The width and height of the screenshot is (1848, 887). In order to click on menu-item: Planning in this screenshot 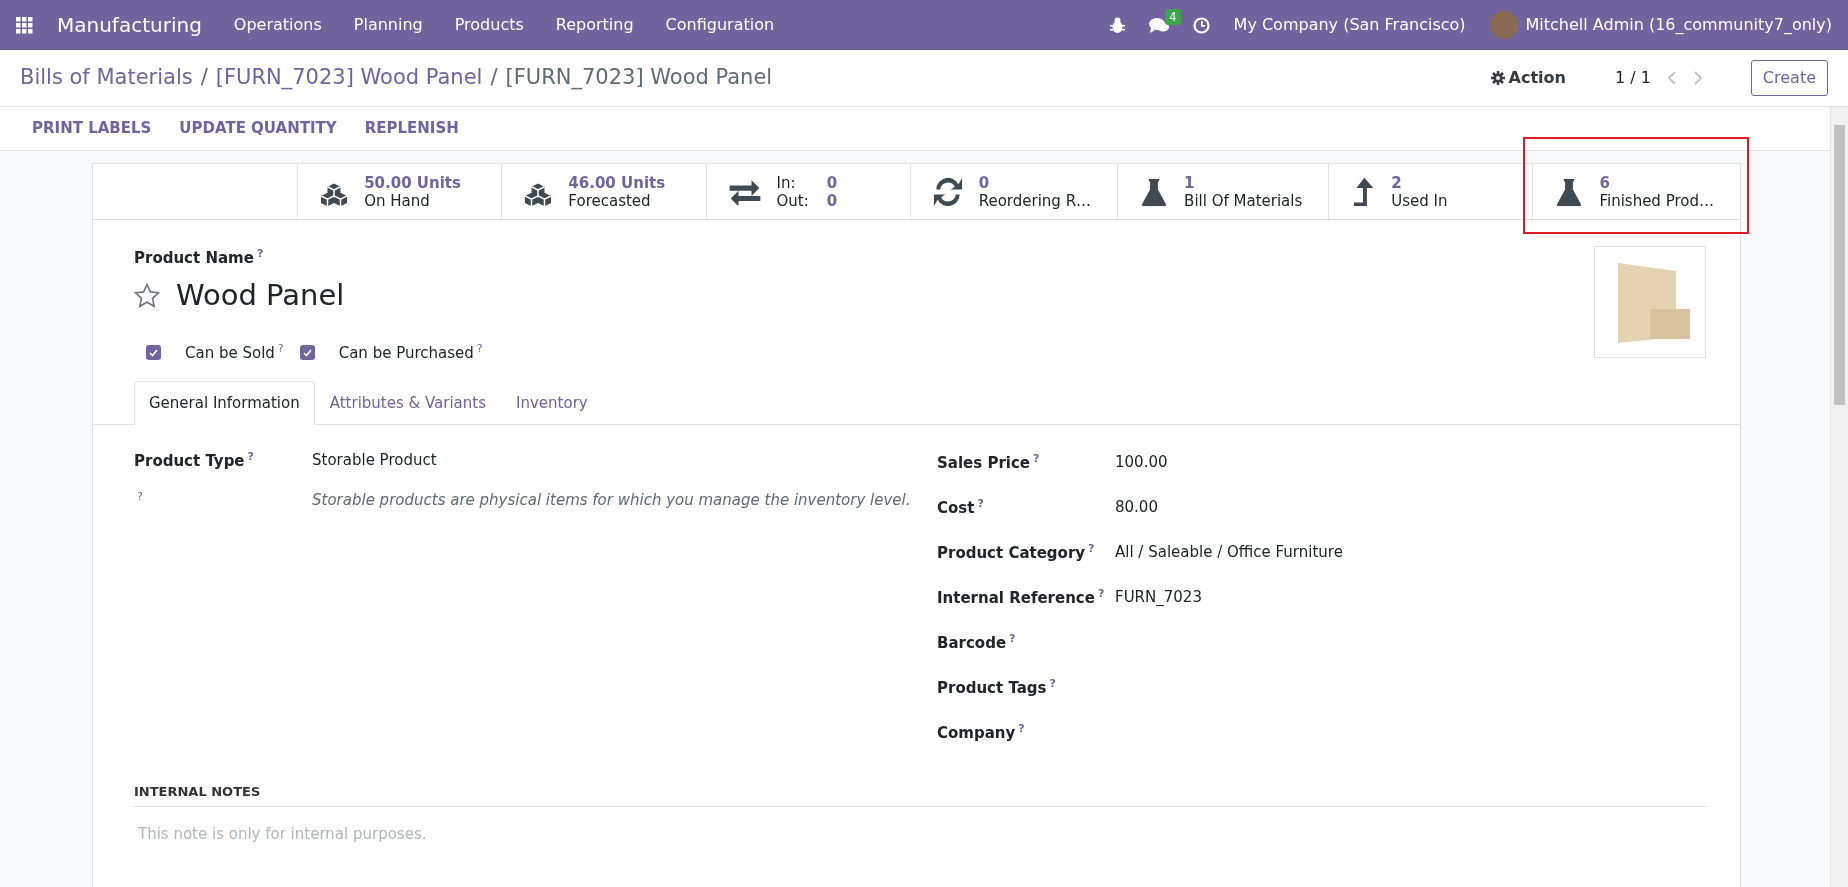, I will do `click(388, 25)`.